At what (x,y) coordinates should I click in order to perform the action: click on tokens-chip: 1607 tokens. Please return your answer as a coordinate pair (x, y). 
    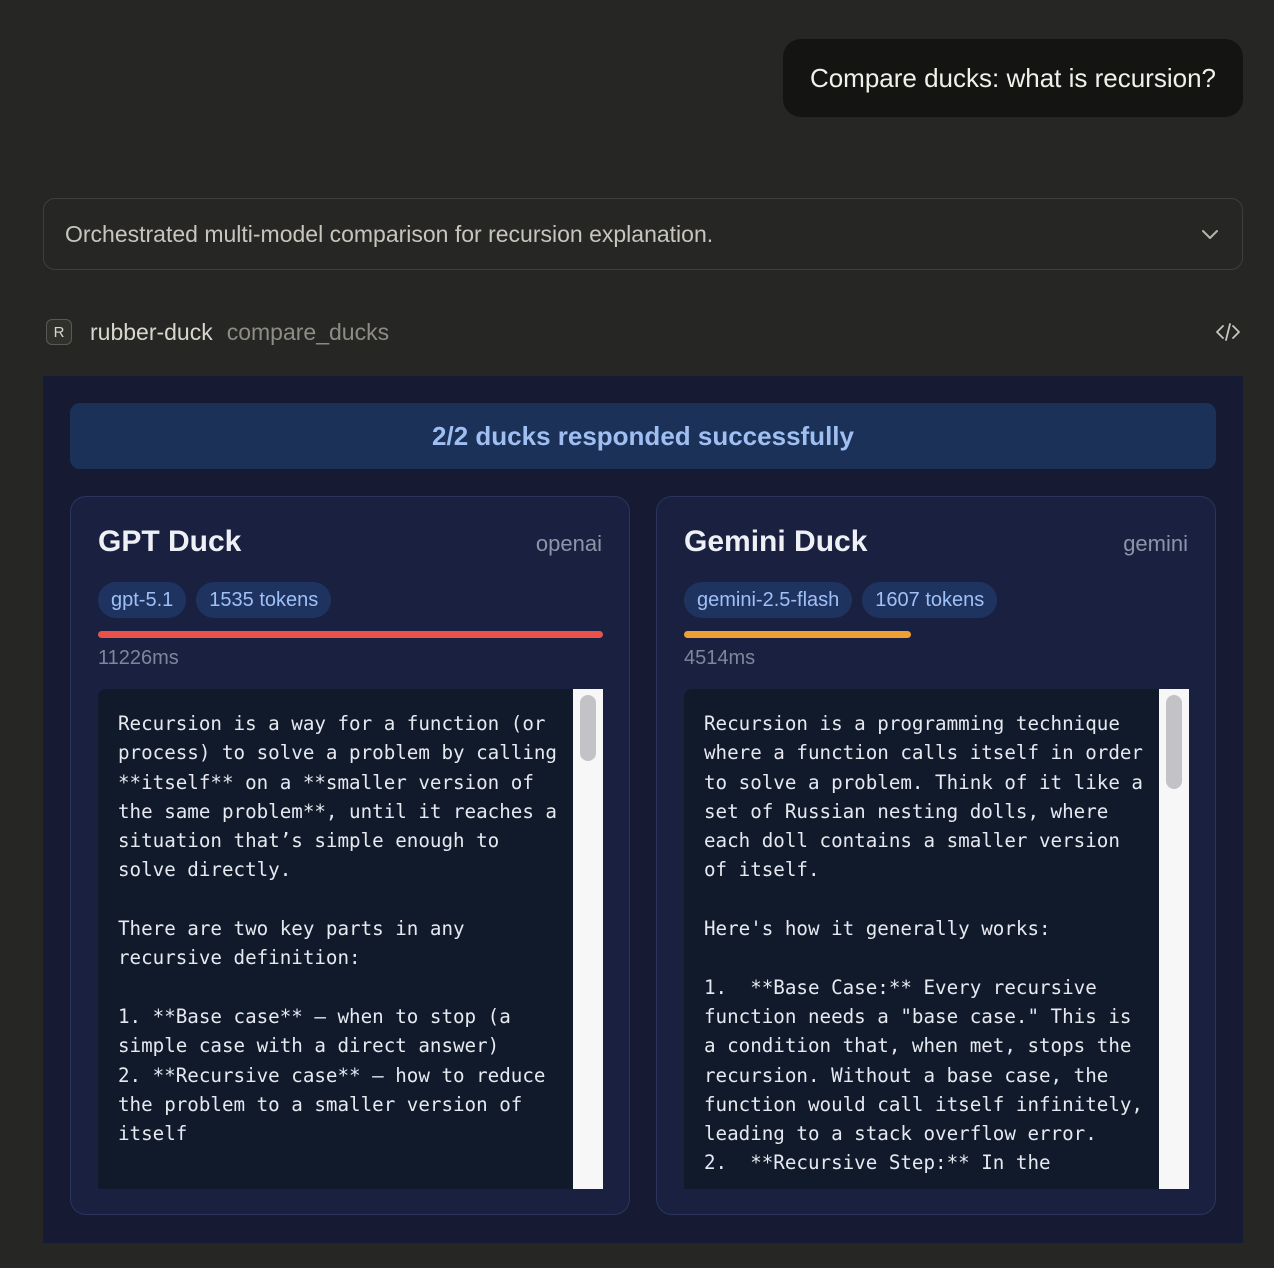
    Looking at the image, I should click on (930, 600).